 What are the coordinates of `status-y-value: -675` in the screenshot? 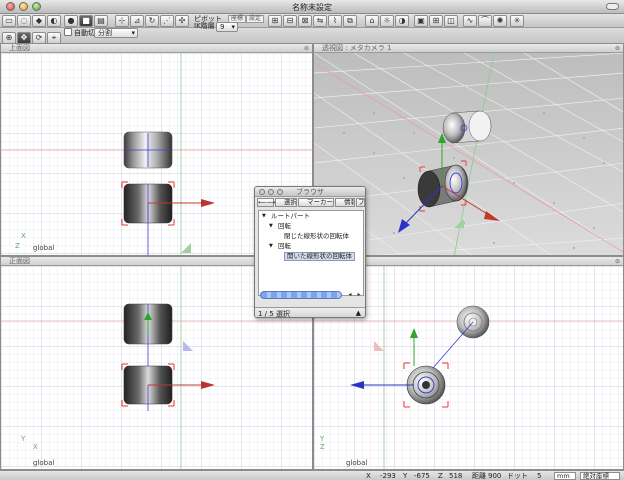 It's located at (422, 476).